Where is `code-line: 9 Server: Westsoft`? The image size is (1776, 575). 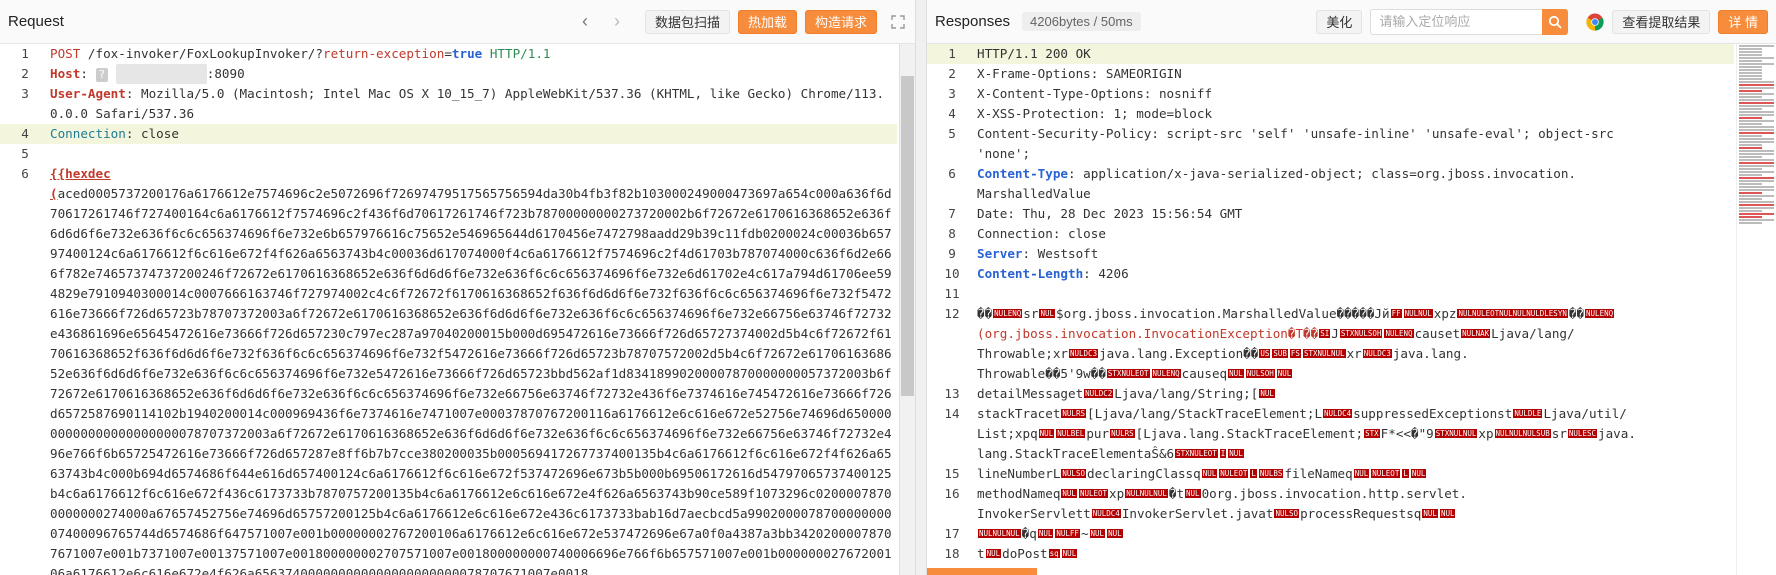
code-line: 9 Server: Westsoft is located at coordinates (1023, 253).